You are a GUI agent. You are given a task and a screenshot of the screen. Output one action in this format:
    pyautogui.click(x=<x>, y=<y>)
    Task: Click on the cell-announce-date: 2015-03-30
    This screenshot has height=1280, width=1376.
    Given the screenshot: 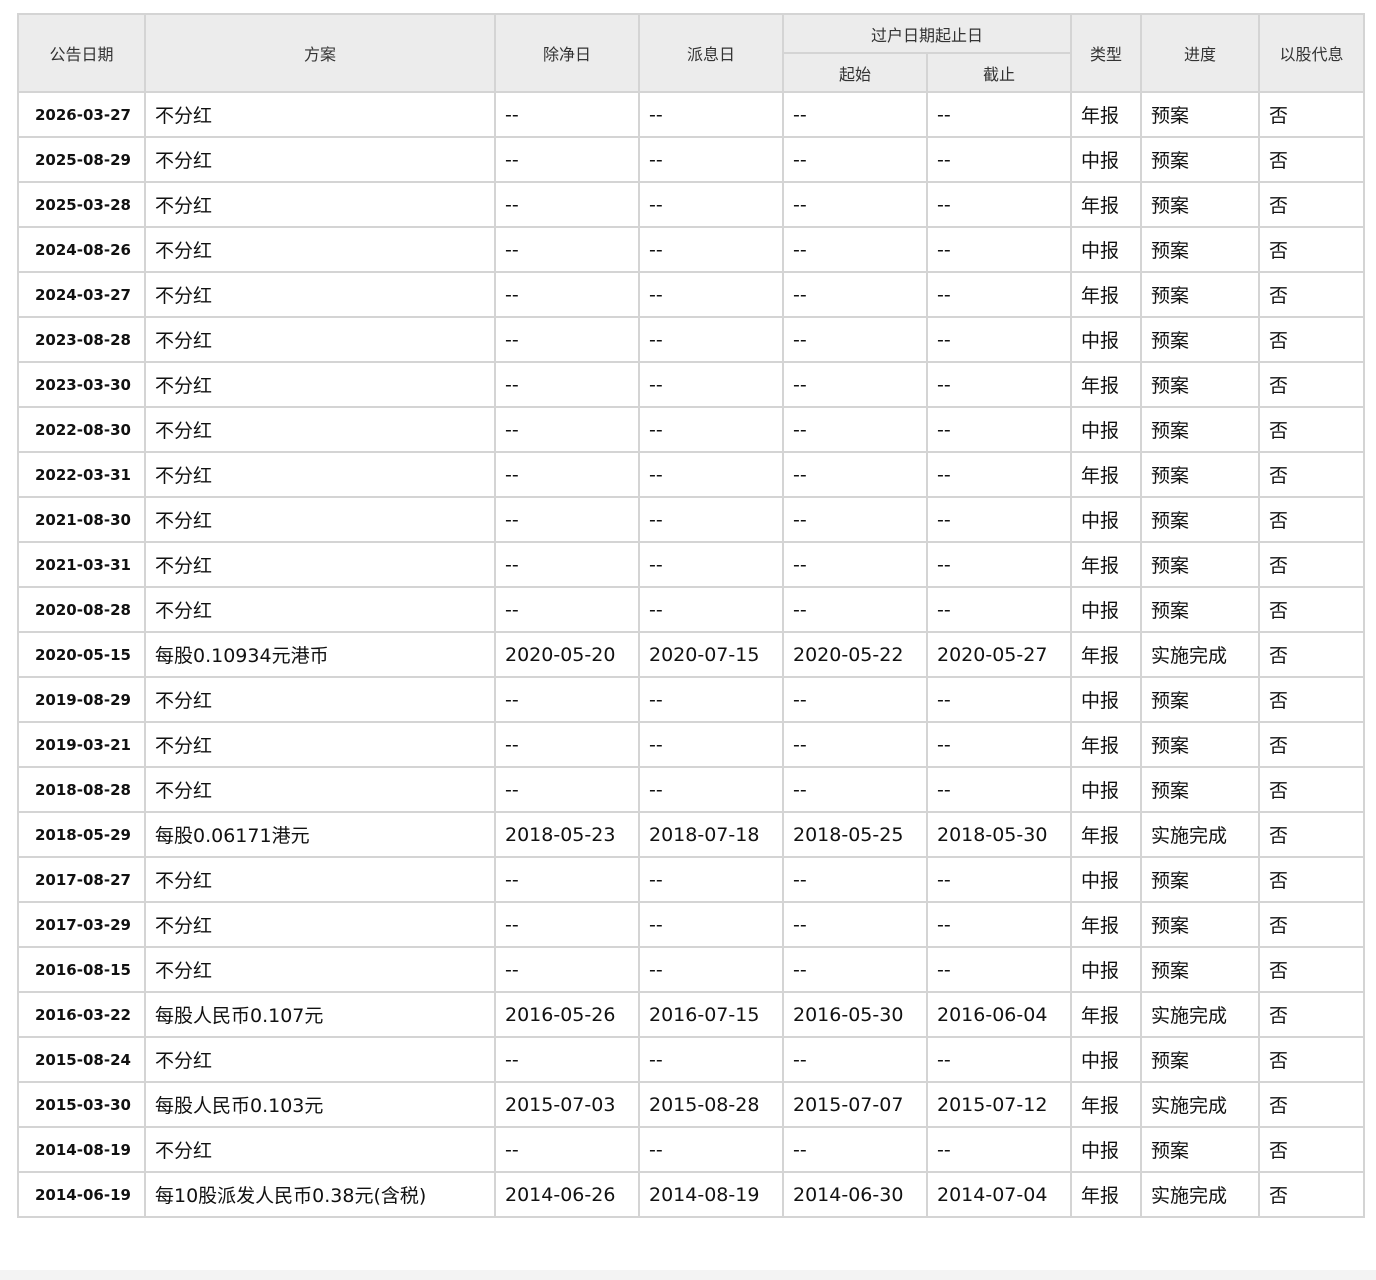 What is the action you would take?
    pyautogui.click(x=81, y=1104)
    